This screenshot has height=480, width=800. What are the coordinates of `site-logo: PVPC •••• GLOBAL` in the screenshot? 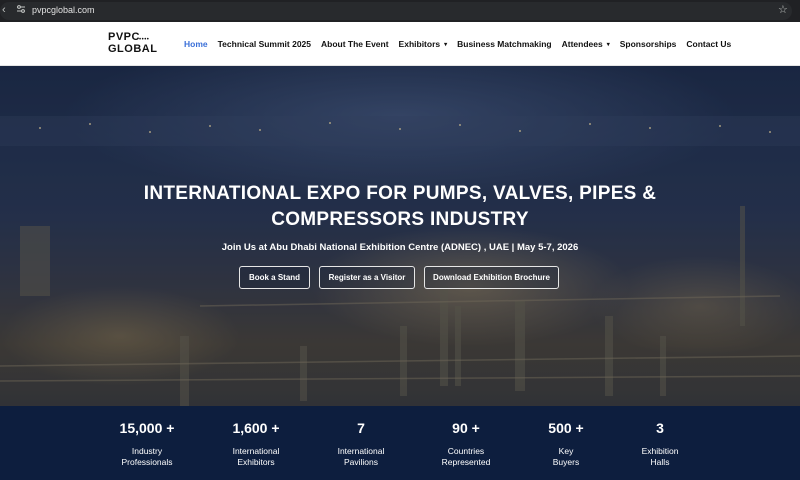 It's located at (134, 45).